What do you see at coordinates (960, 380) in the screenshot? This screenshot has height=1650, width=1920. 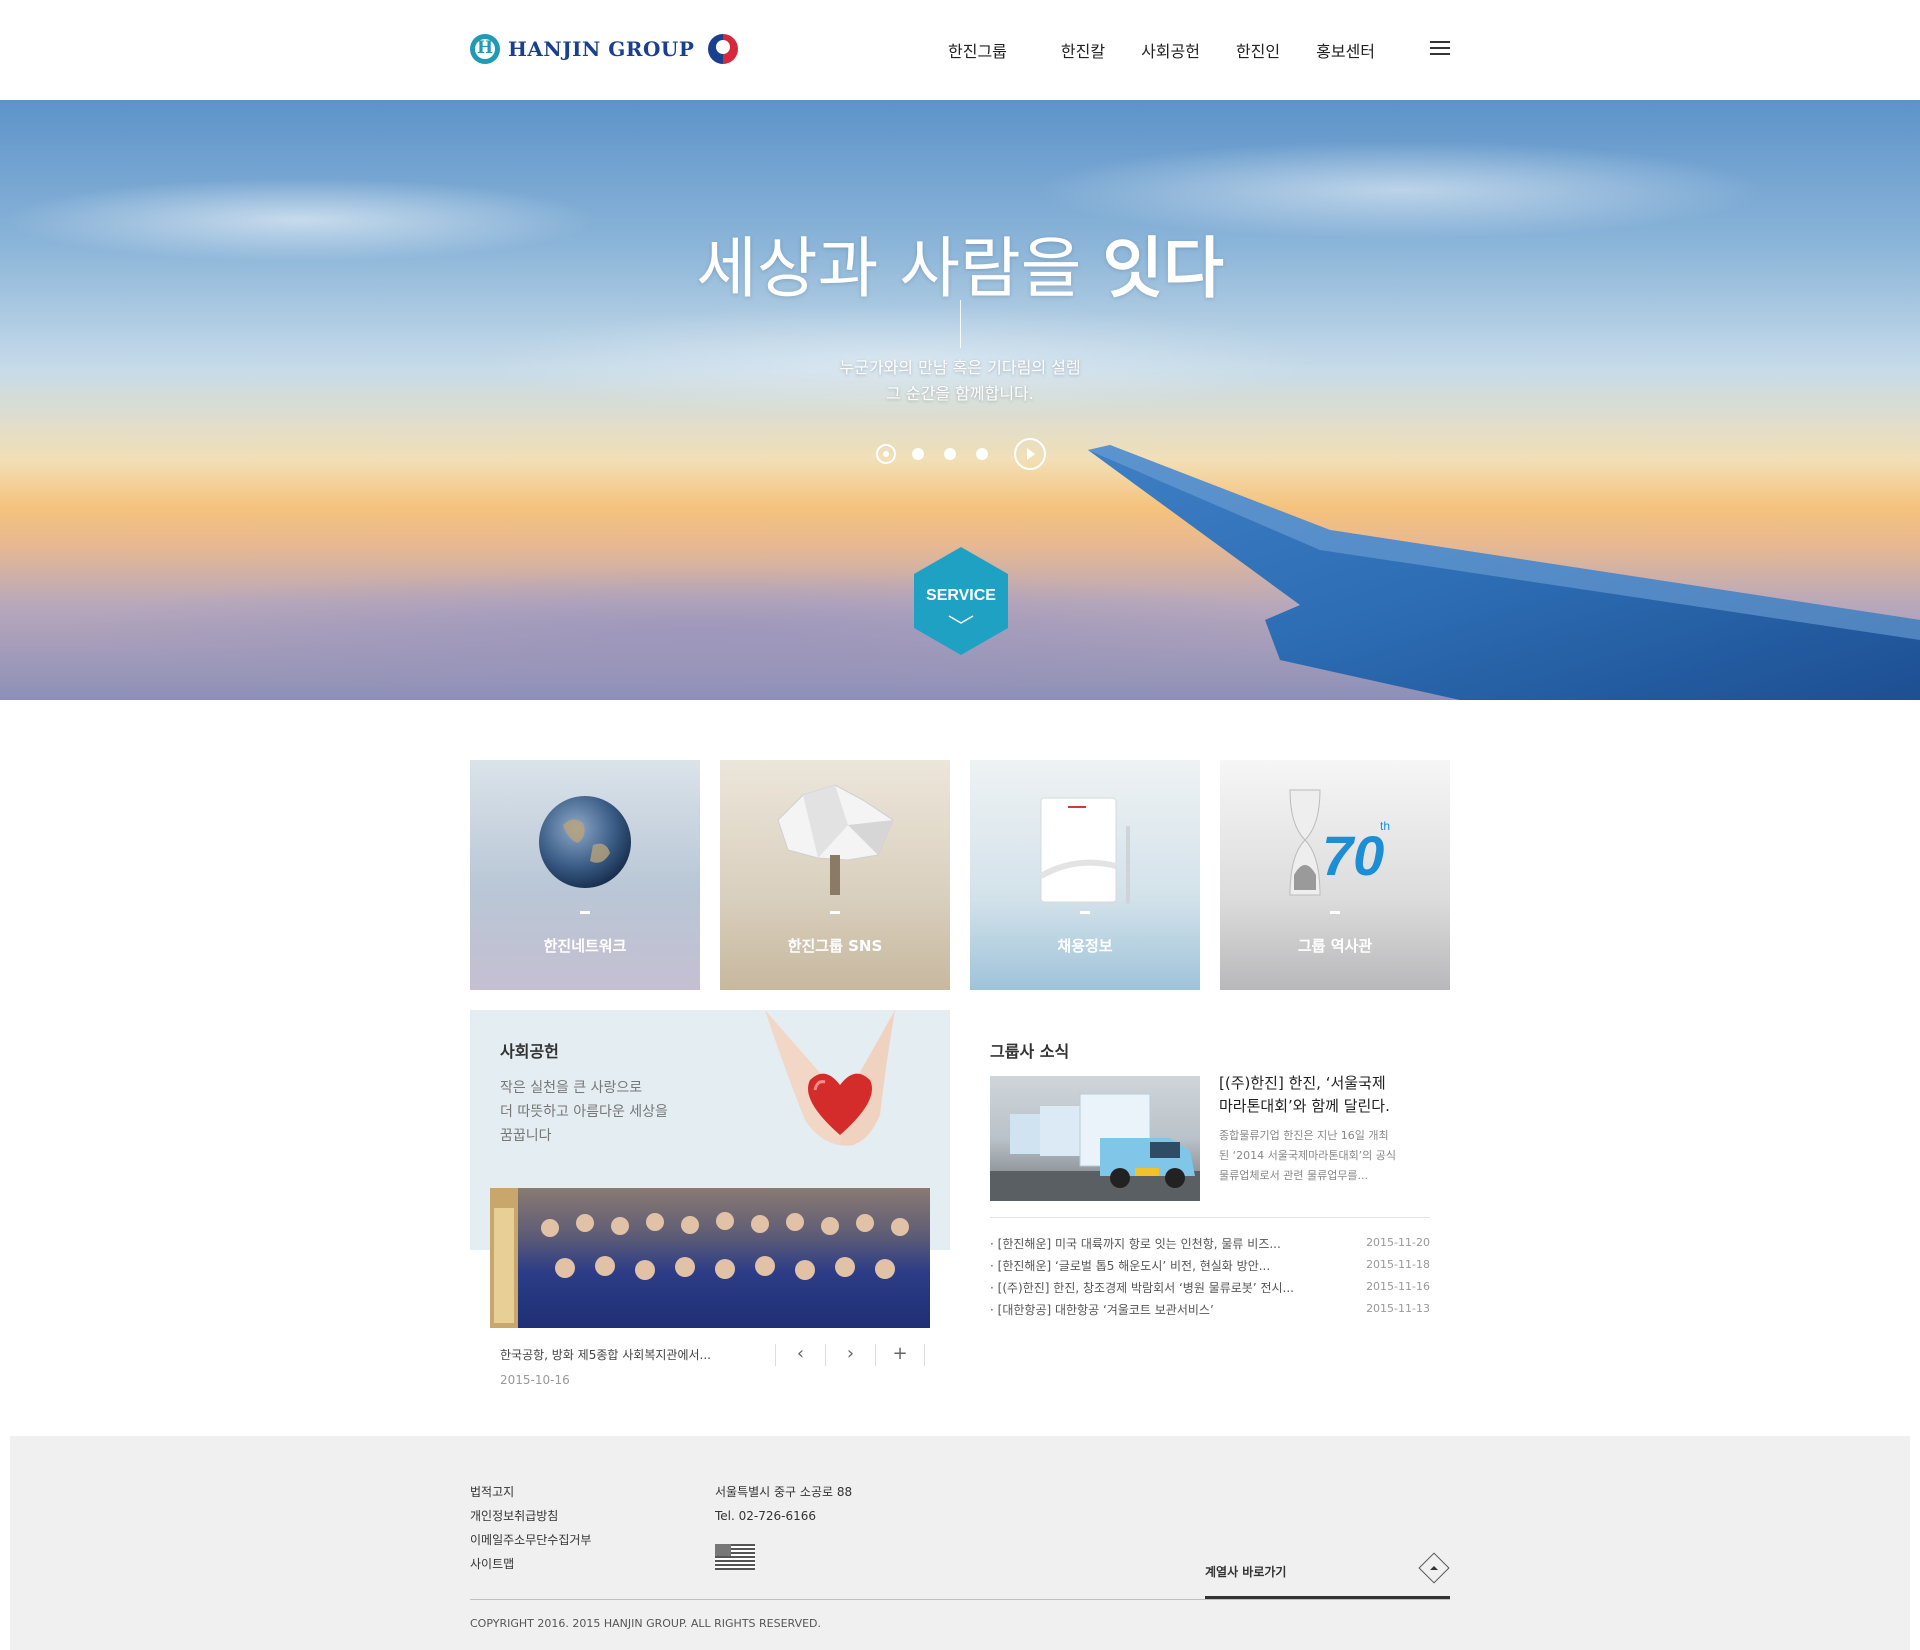 I see `hero-subtitle: 누군가와의 만남 혹은 기다림의 설렘 그 순간을 함께합니다.` at bounding box center [960, 380].